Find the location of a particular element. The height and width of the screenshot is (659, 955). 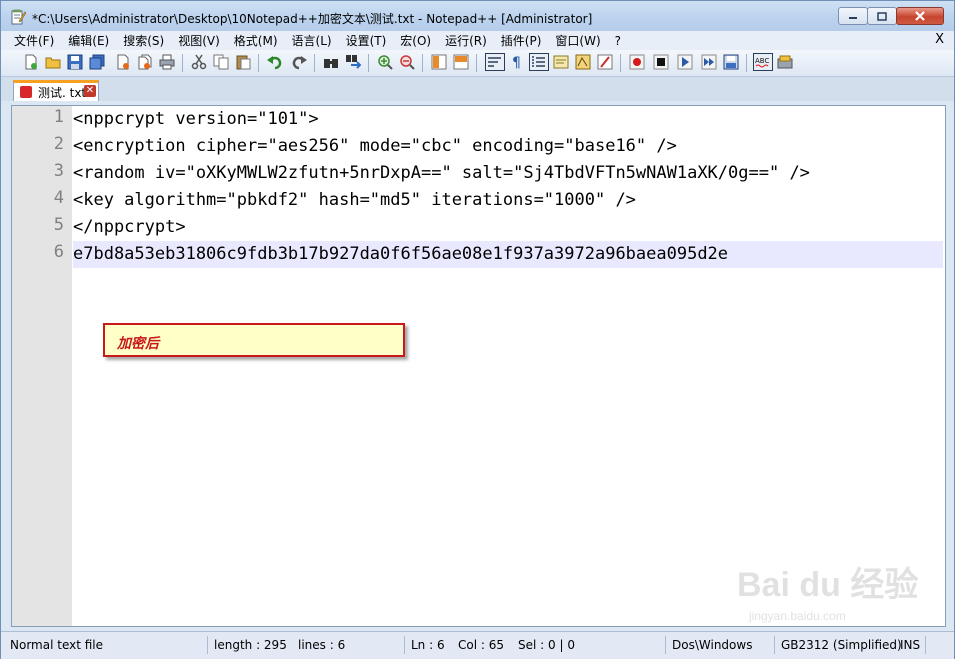

menu-window: 窗口(W) is located at coordinates (577, 40).